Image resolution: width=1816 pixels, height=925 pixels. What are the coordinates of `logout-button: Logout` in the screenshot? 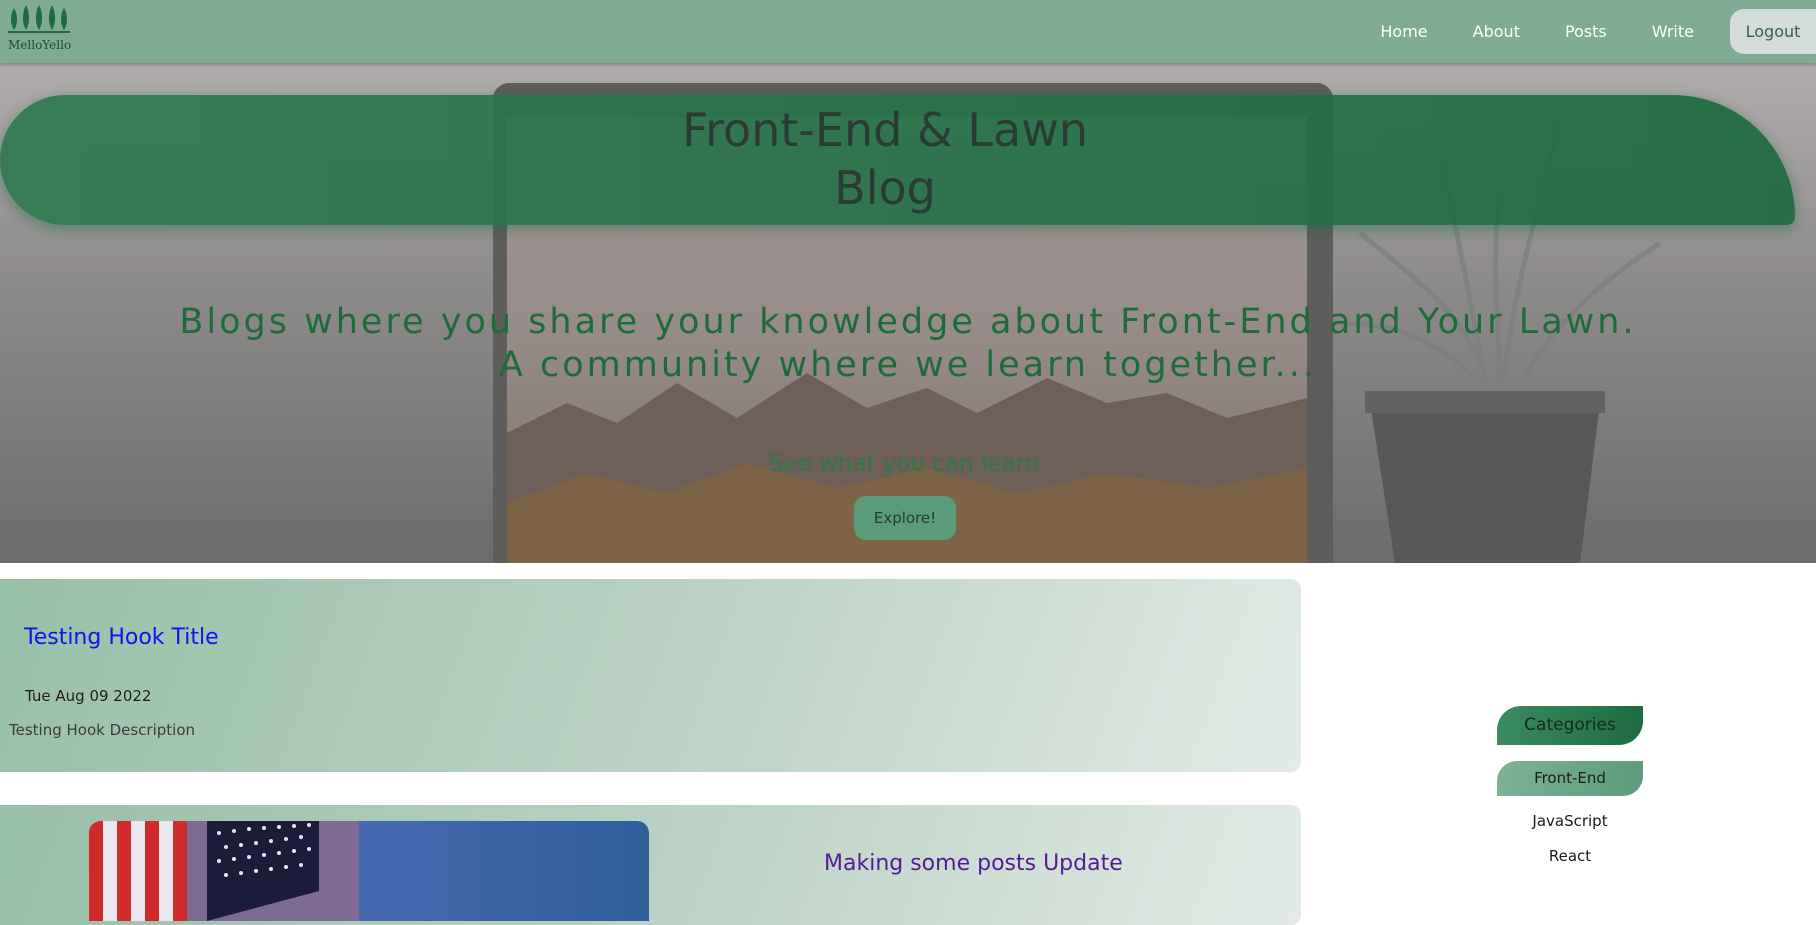 It's located at (1773, 31).